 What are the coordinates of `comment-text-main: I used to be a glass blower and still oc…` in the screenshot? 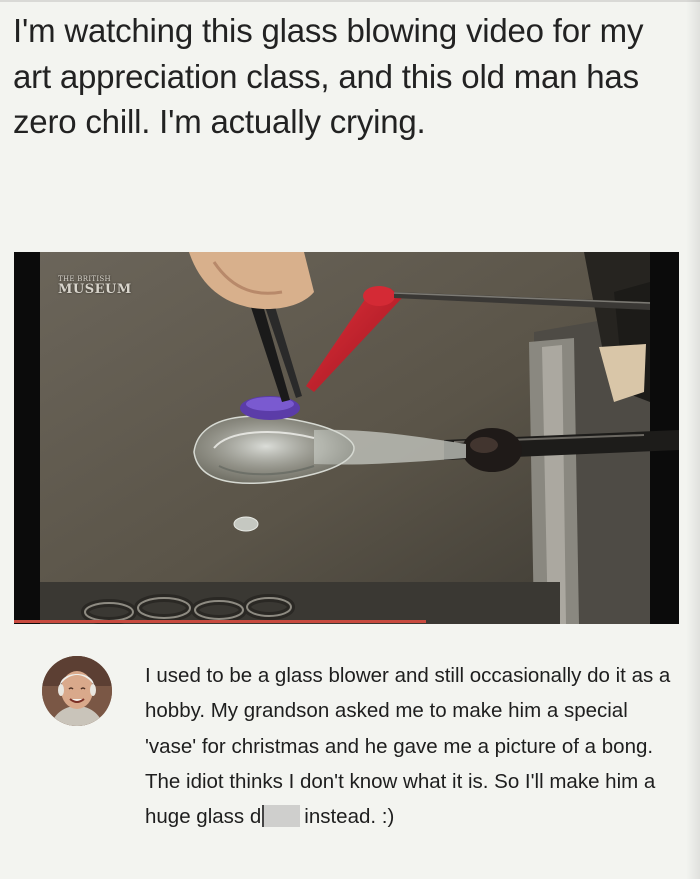 It's located at (408, 746).